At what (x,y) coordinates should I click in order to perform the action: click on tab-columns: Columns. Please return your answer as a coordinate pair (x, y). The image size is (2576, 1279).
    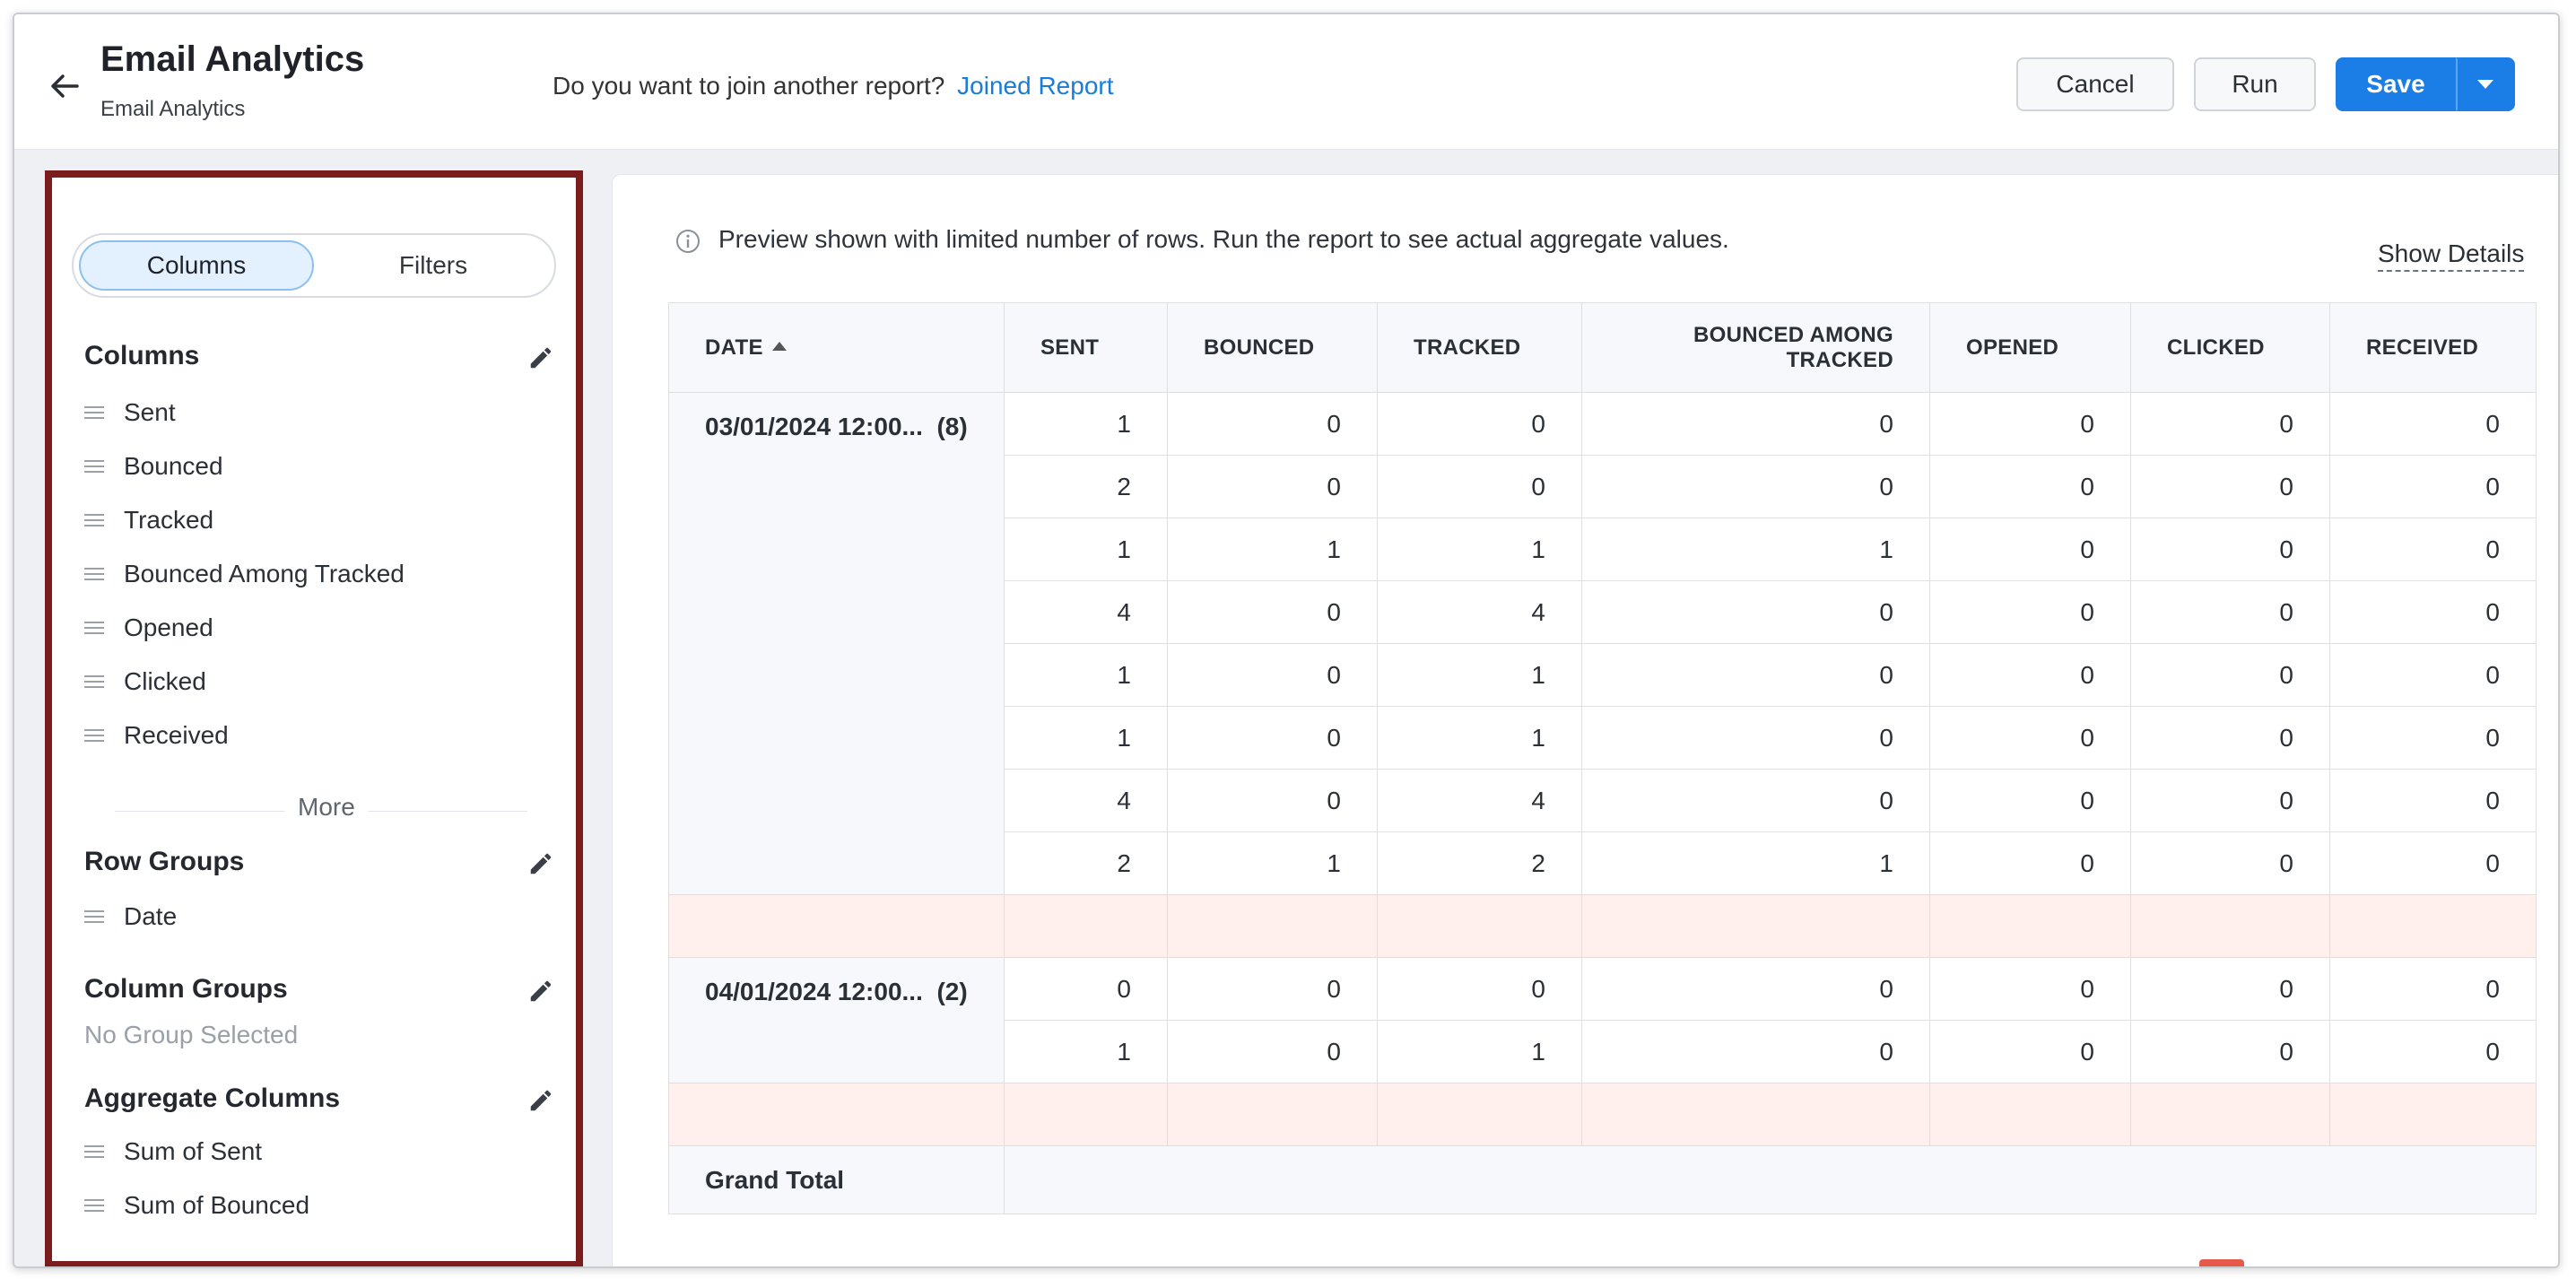
    Looking at the image, I should click on (196, 265).